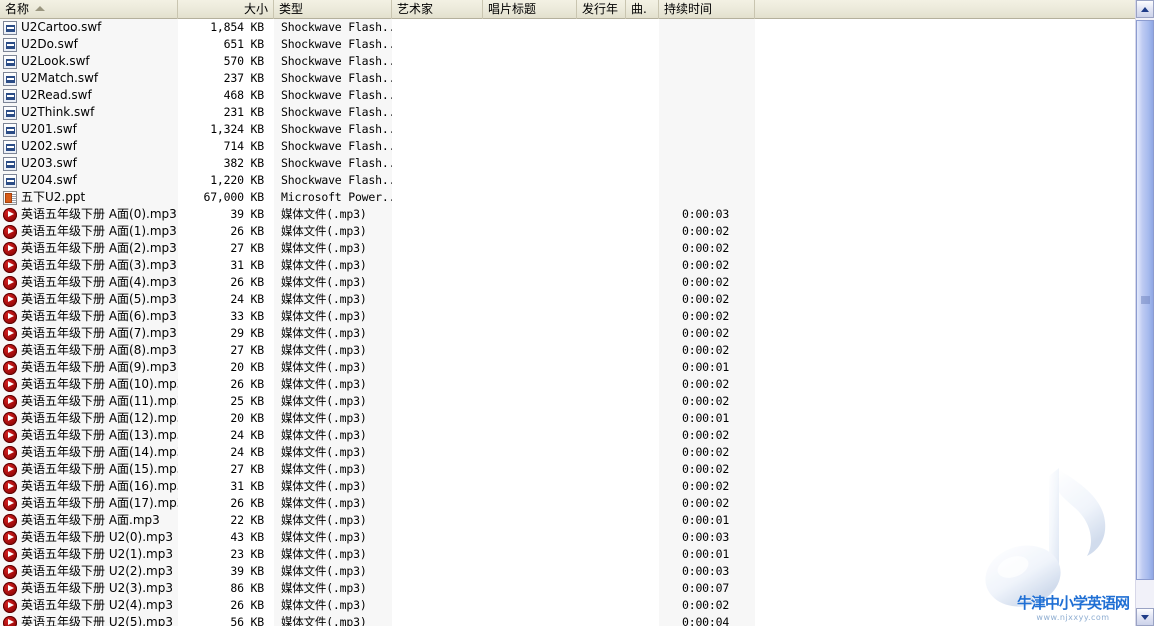 Image resolution: width=1154 pixels, height=626 pixels. Describe the element at coordinates (567, 367) in the screenshot. I see `file-list-row: 英语五年级下册 A面(9).mp3 20 KB 媒体文件(.mp3) 0:00:01` at that location.